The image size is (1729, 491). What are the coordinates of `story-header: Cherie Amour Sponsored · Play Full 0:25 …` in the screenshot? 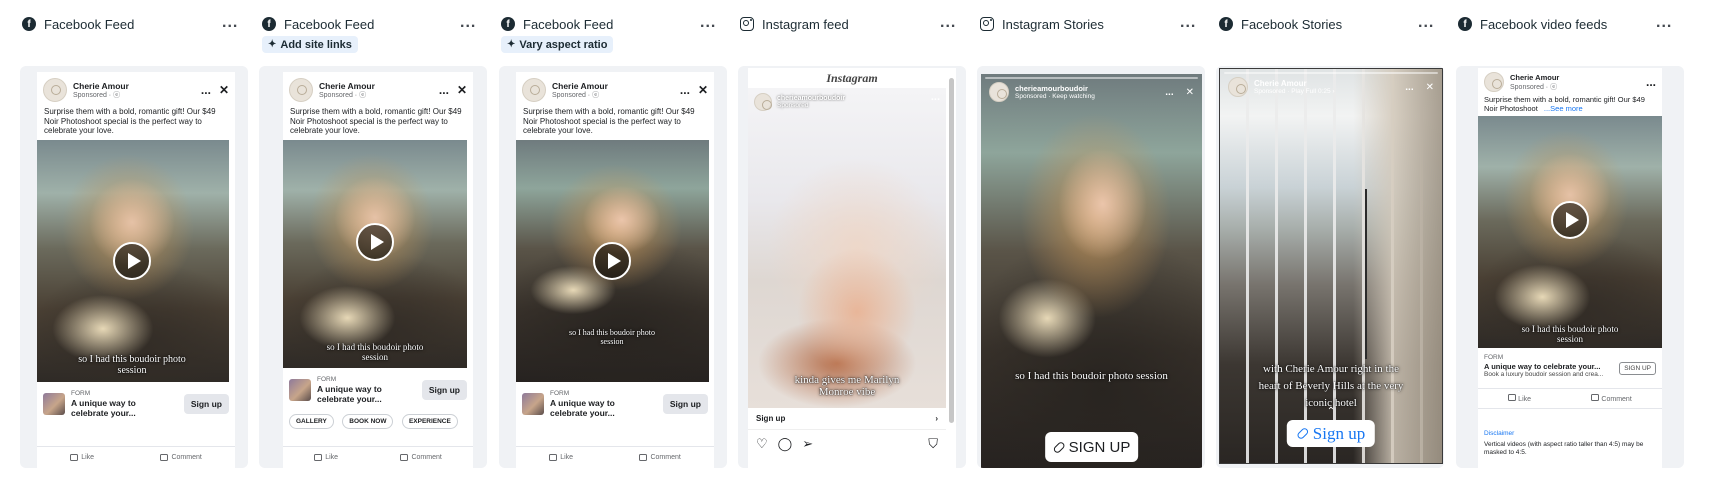 It's located at (1331, 87).